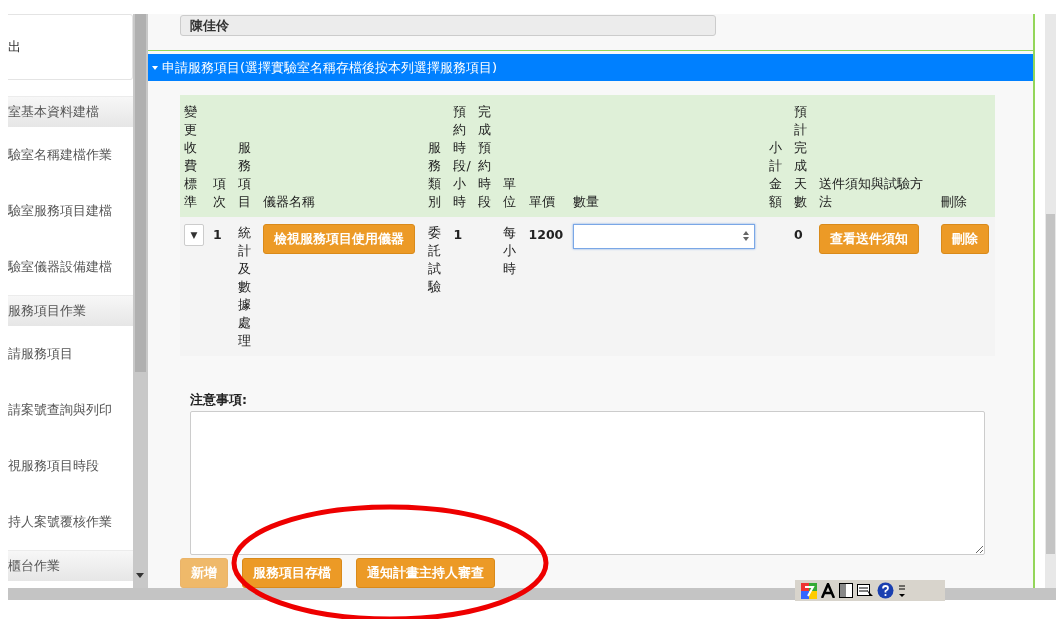 This screenshot has width=1056, height=619. What do you see at coordinates (663, 236) in the screenshot?
I see `quantity-field` at bounding box center [663, 236].